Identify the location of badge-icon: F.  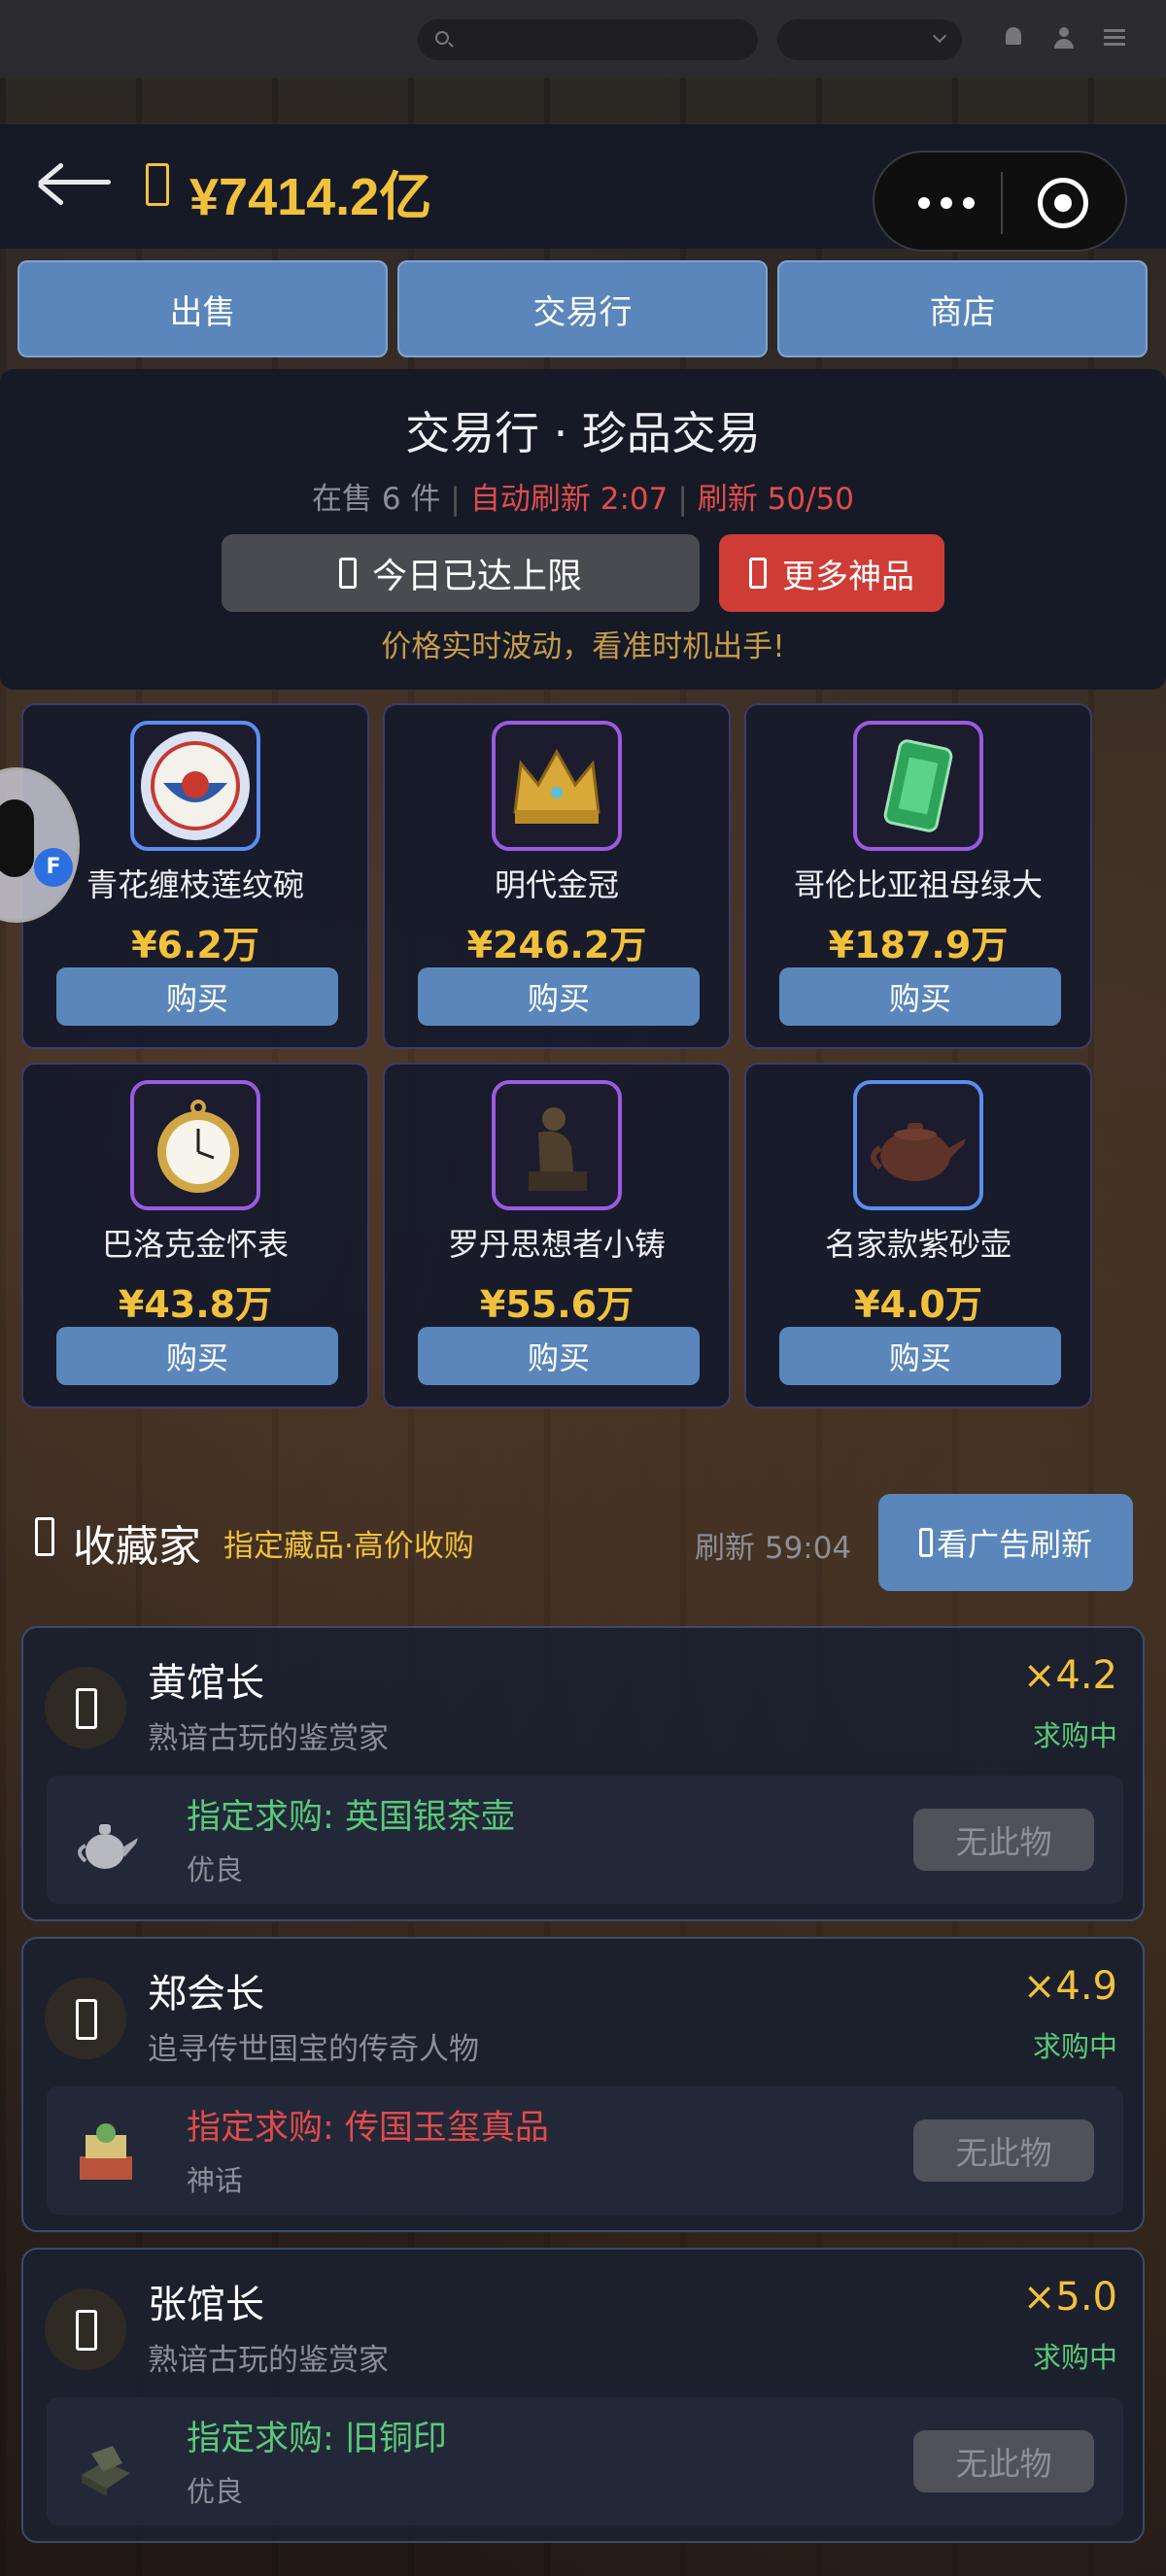
(53, 867).